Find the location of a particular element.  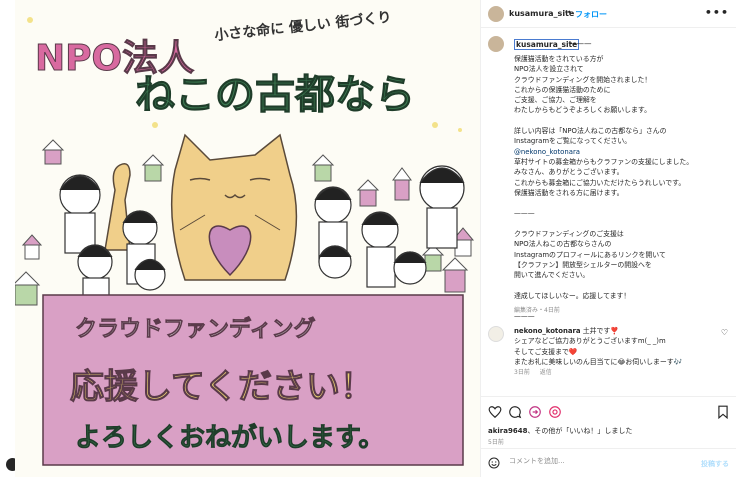

commenter-avatar is located at coordinates (496, 334).